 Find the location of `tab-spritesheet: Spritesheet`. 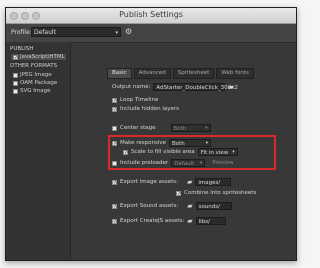

tab-spritesheet: Spritesheet is located at coordinates (193, 73).